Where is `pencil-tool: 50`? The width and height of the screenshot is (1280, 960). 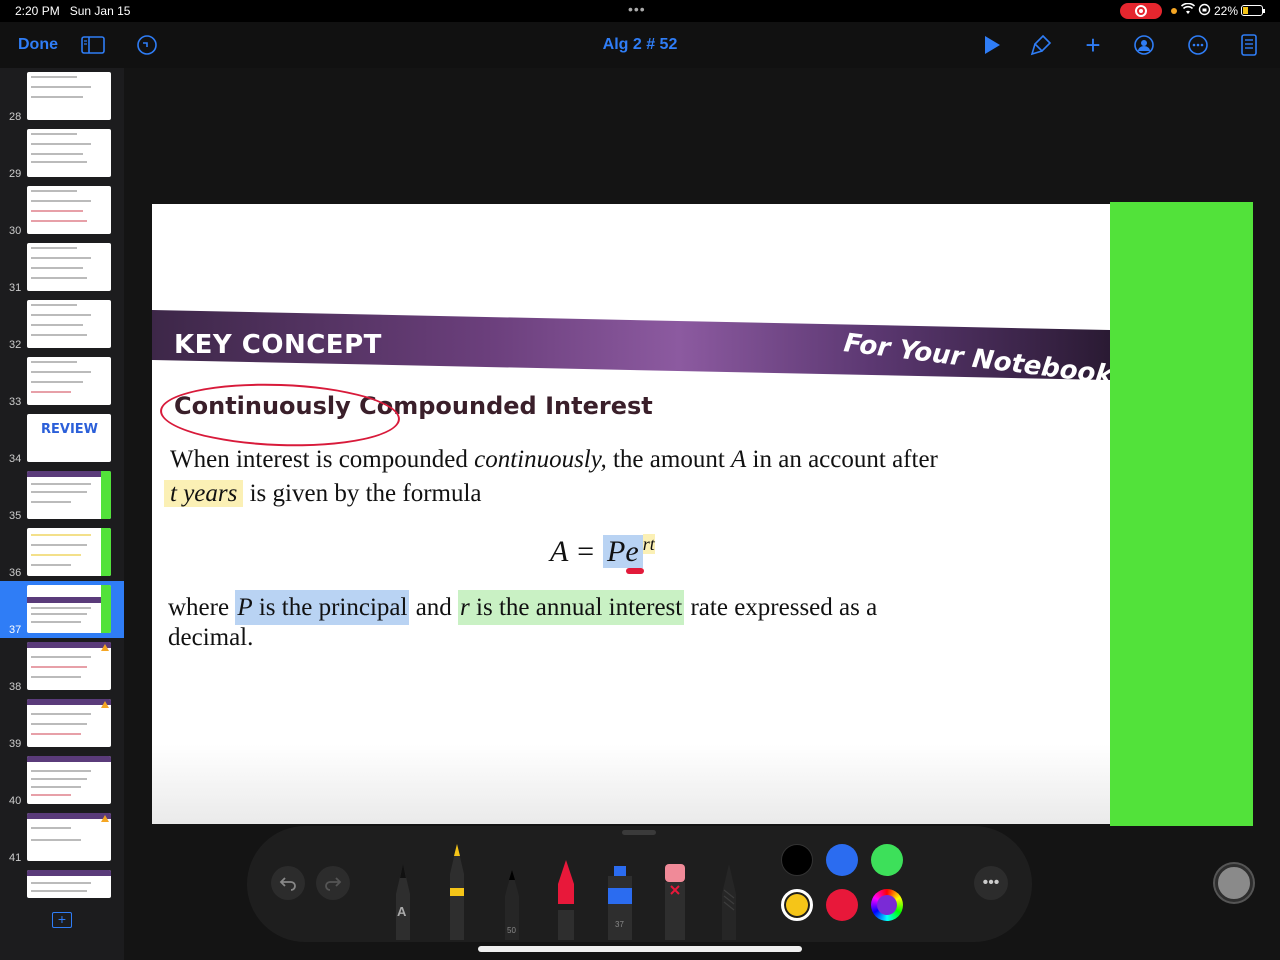
pencil-tool: 50 is located at coordinates (512, 905).